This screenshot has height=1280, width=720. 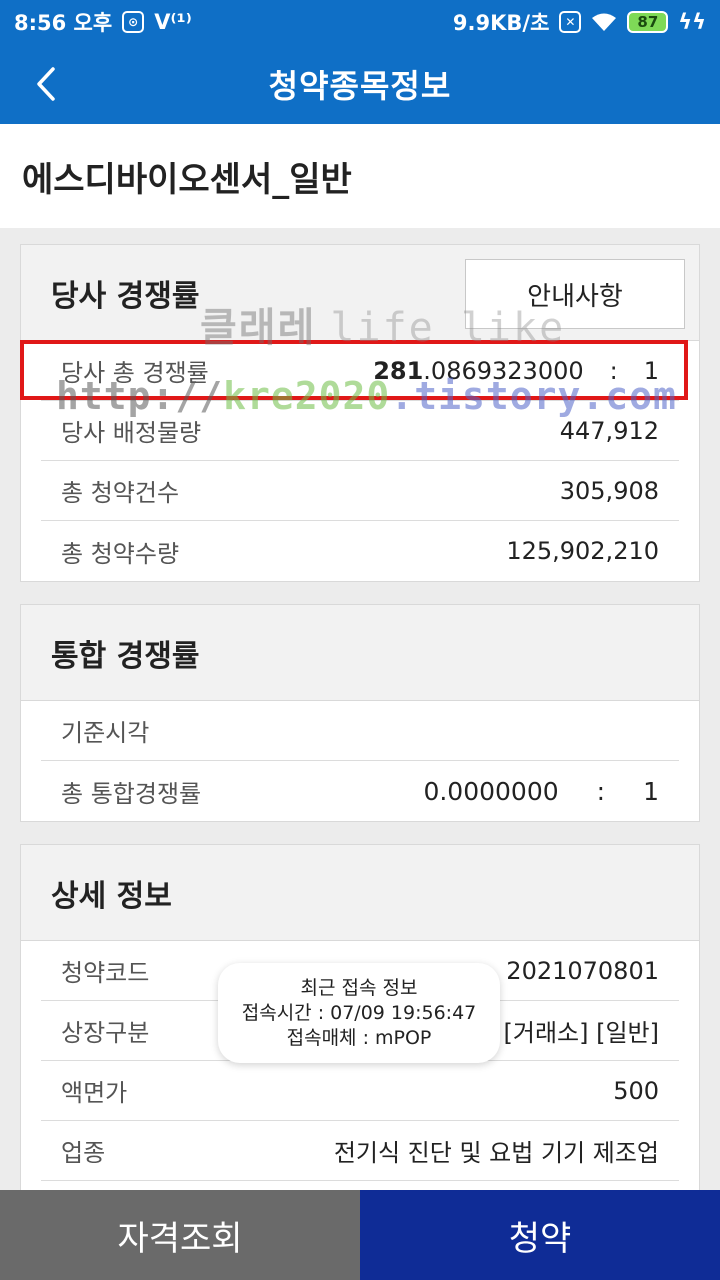 What do you see at coordinates (360, 791) in the screenshot?
I see `integrated-total-row: 총 통합경쟁률 0.0000000 : 1` at bounding box center [360, 791].